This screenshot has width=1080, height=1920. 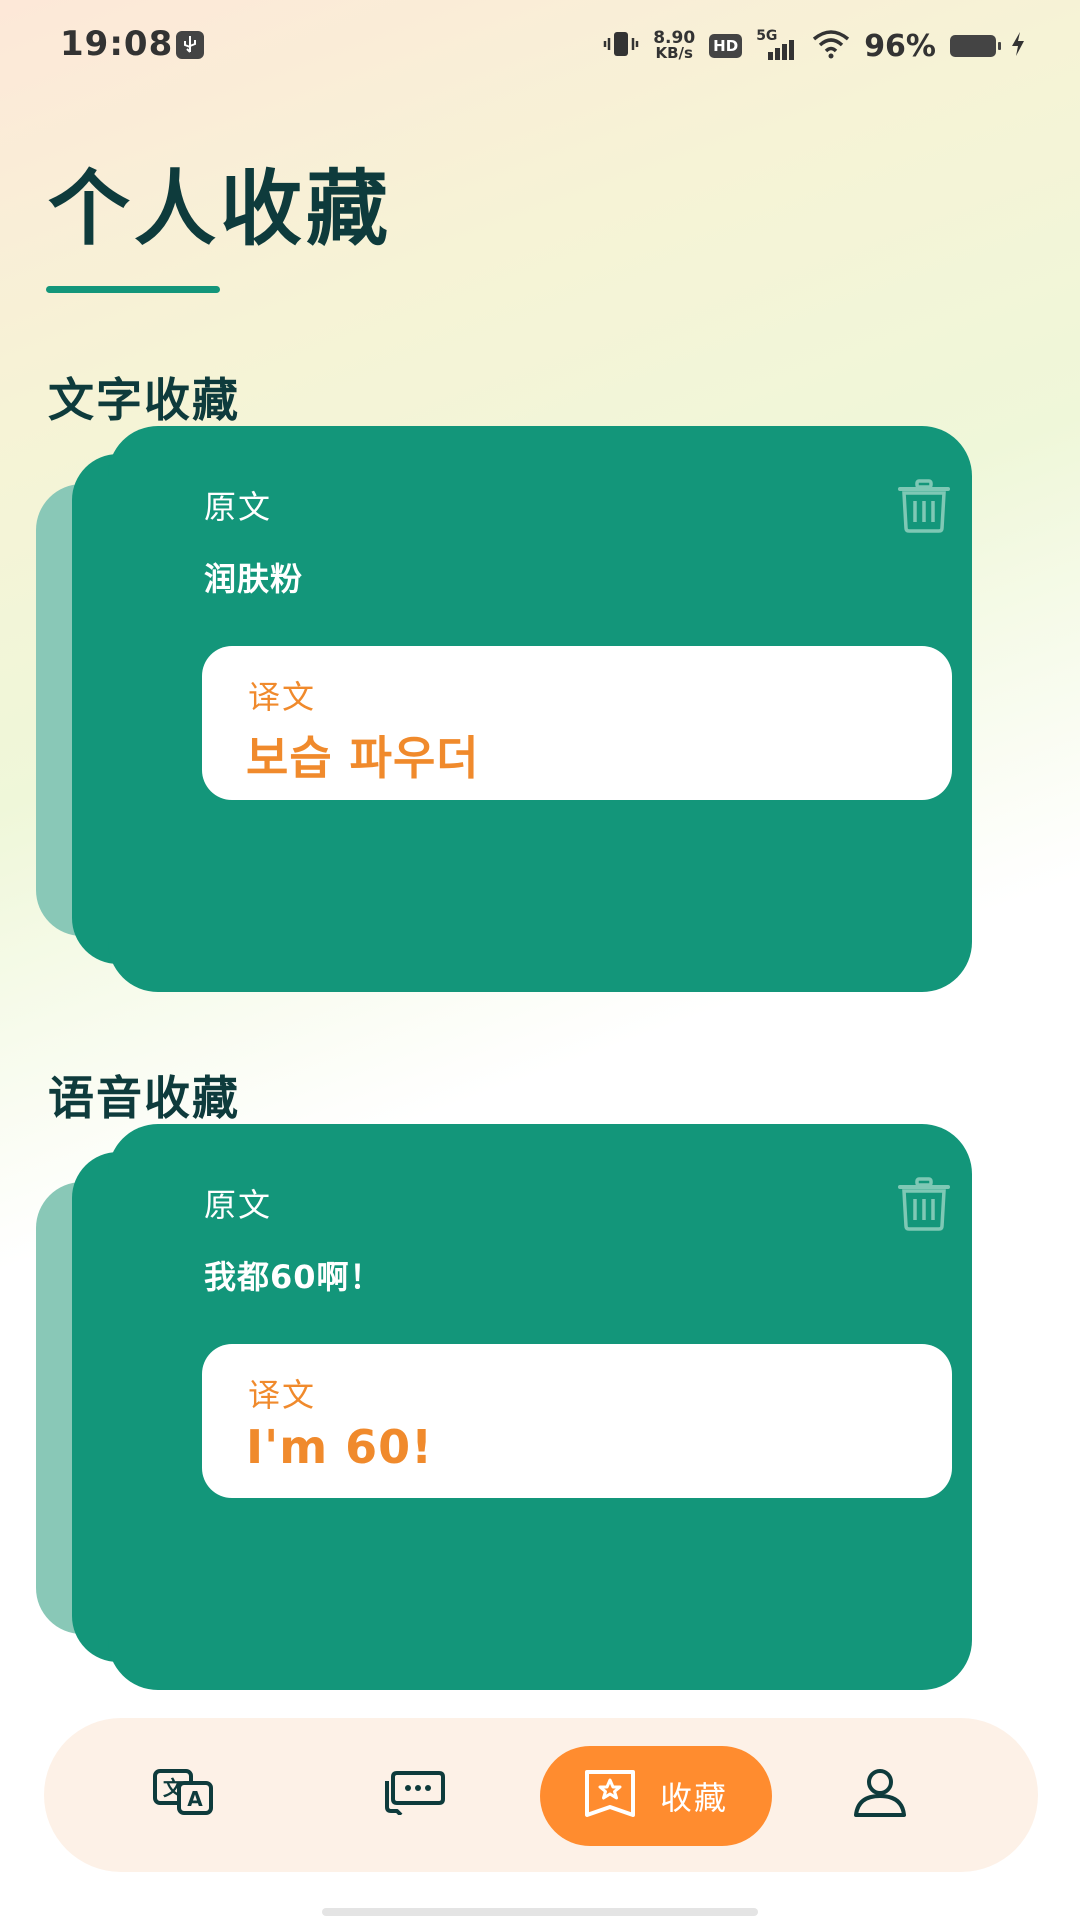 I want to click on chat-icon, so click(x=414, y=1795).